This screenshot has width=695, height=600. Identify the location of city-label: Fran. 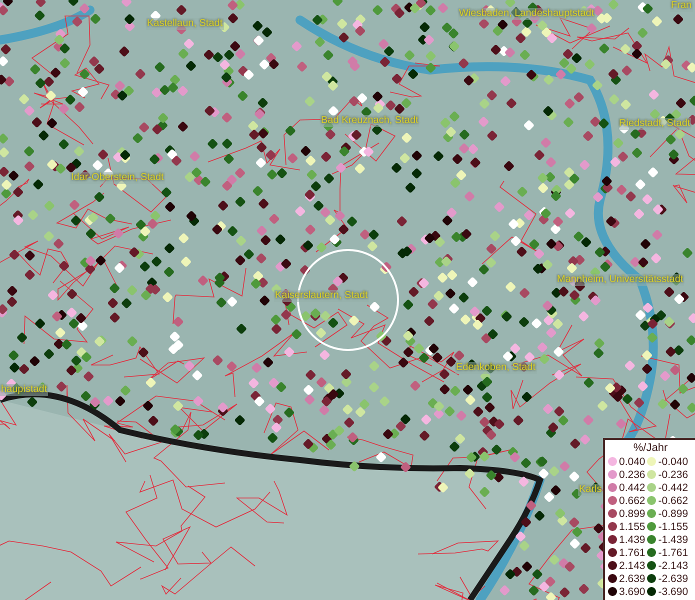
(681, 6).